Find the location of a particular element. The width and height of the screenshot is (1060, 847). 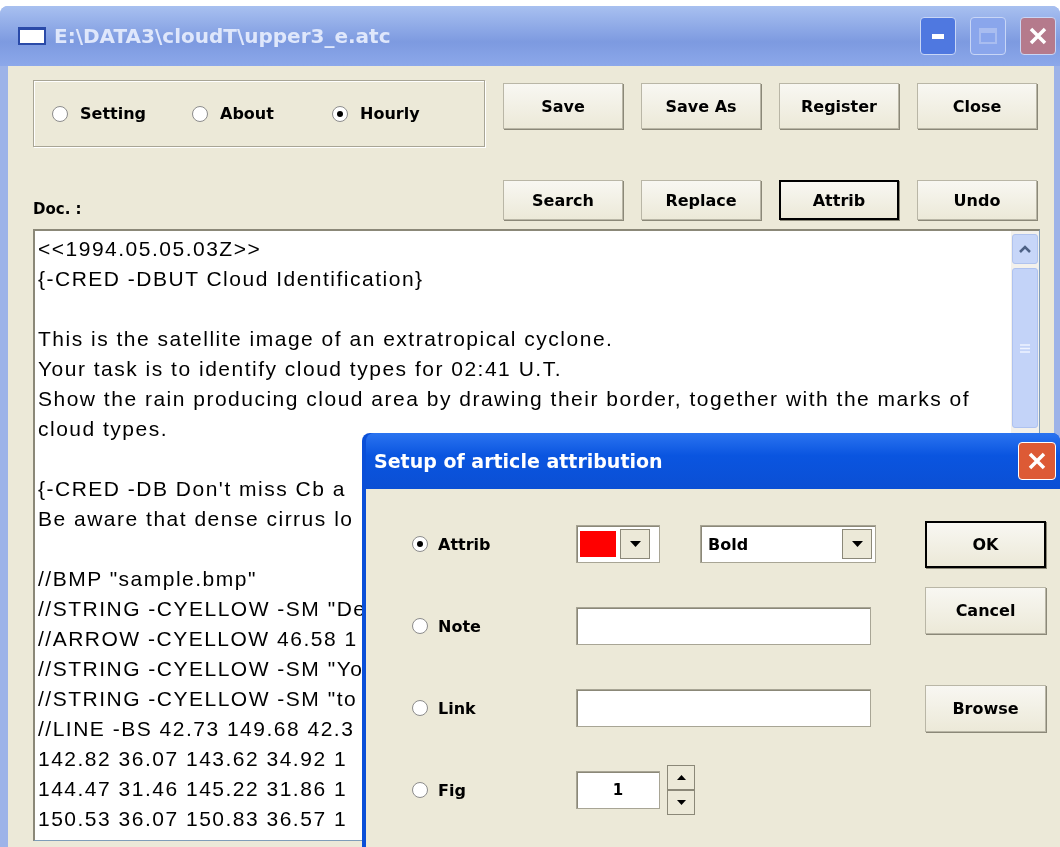

text-line: //STRING -CYELLOW -SM "to is located at coordinates (198, 699).